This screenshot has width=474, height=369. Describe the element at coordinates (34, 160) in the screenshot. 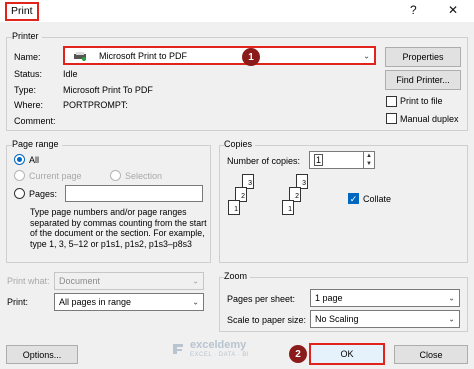

I see `all-label: All` at that location.